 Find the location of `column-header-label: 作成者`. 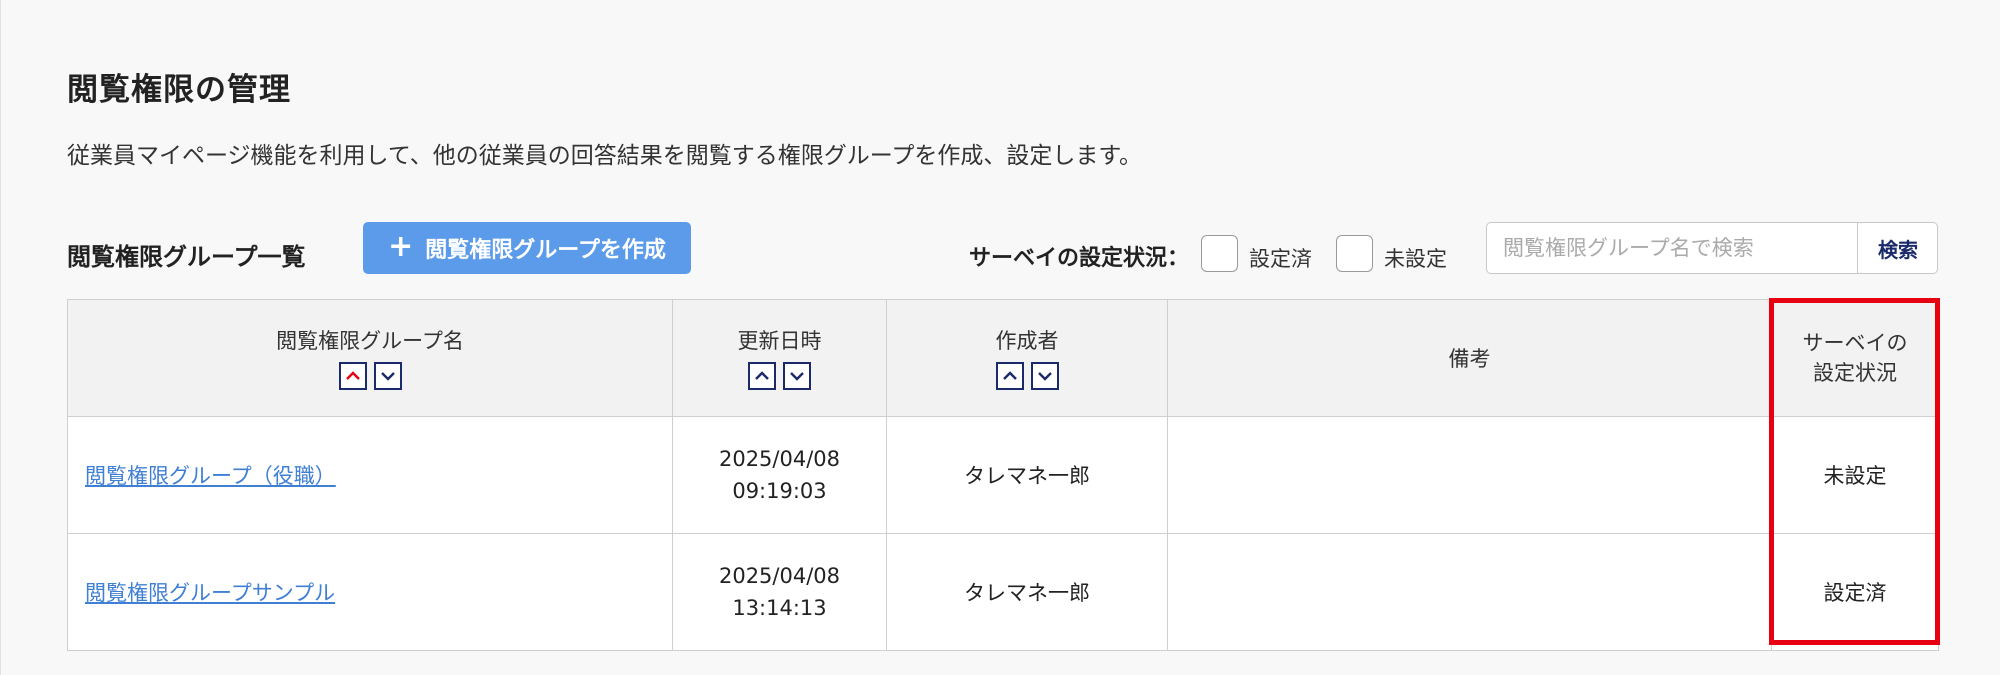

column-header-label: 作成者 is located at coordinates (1027, 341).